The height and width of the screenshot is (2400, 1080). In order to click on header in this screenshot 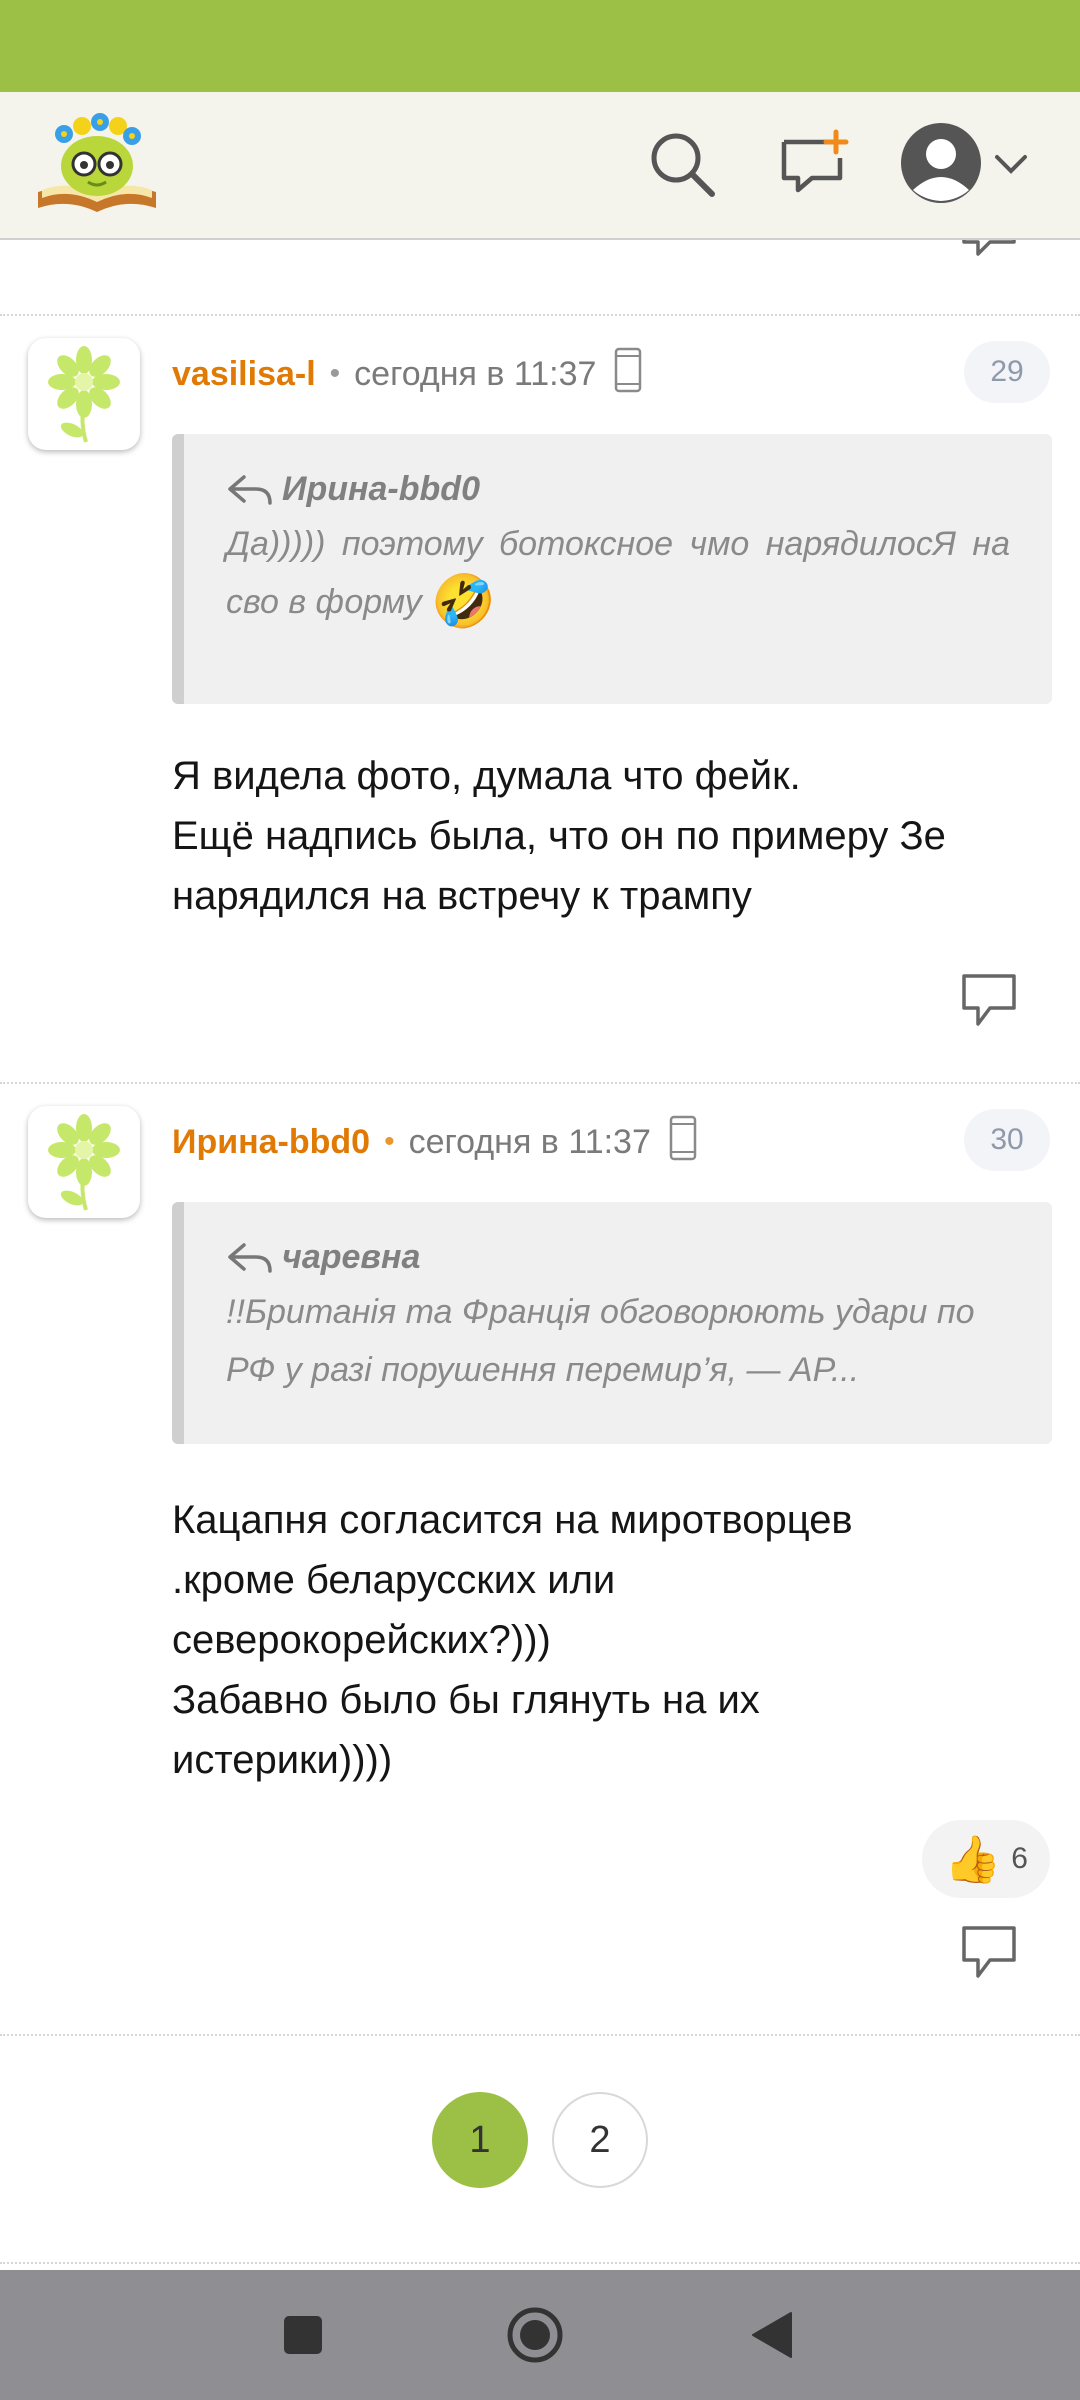, I will do `click(540, 166)`.